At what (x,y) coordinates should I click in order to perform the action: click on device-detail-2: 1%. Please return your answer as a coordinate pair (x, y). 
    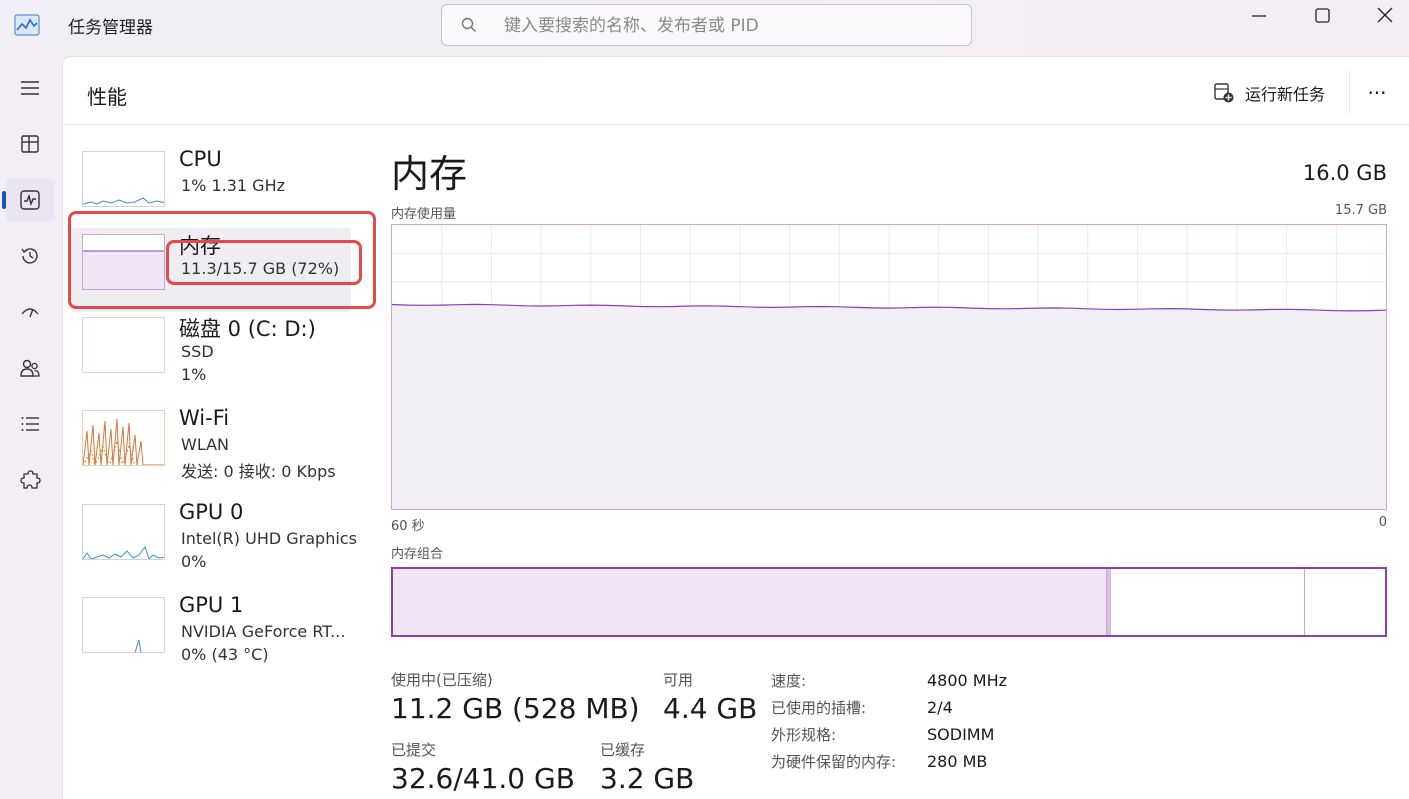
    Looking at the image, I should click on (194, 374).